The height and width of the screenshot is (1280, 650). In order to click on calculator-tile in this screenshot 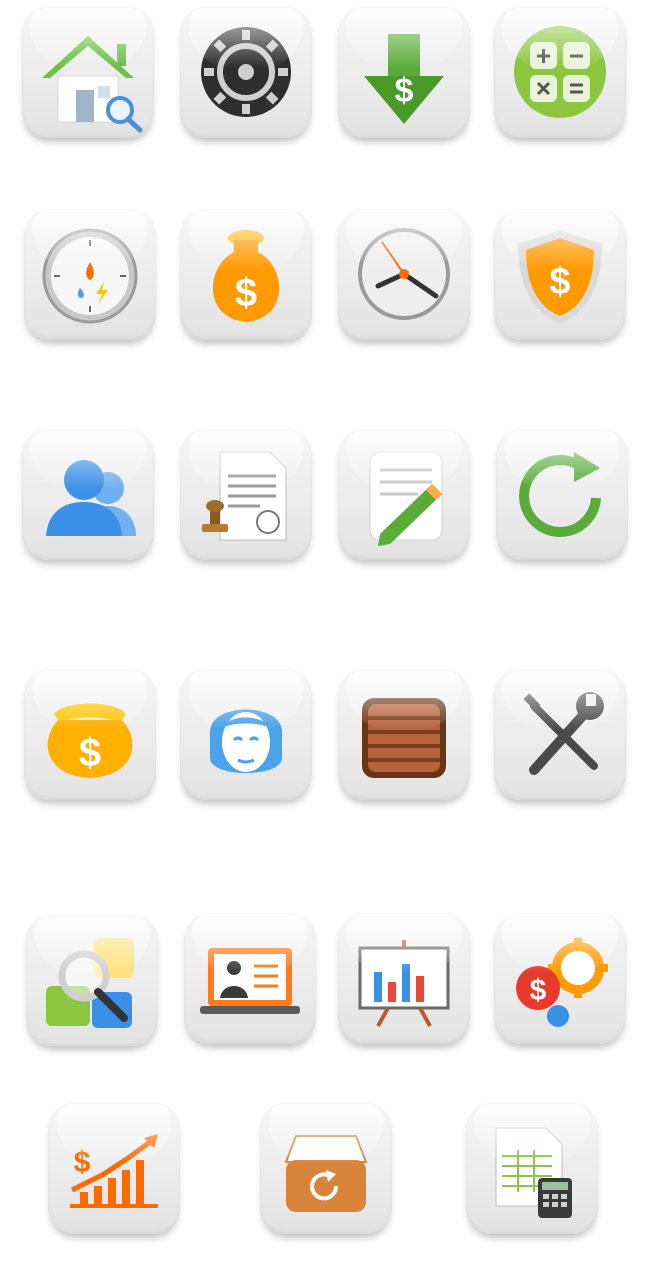, I will do `click(560, 72)`.